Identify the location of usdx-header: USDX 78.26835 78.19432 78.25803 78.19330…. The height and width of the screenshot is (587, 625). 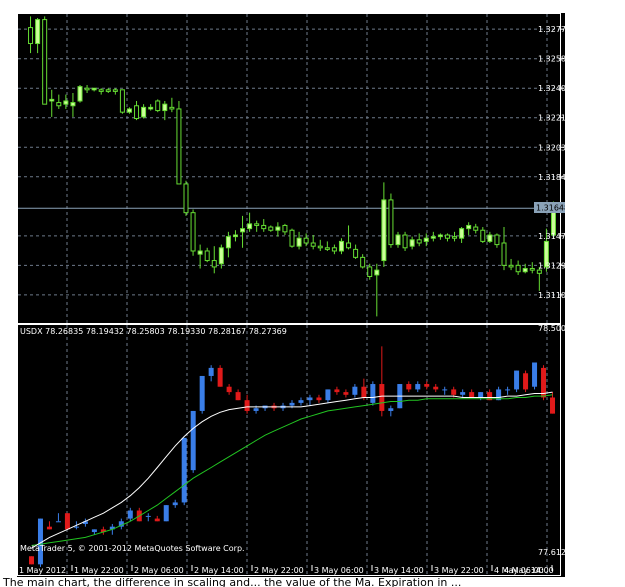
(153, 331).